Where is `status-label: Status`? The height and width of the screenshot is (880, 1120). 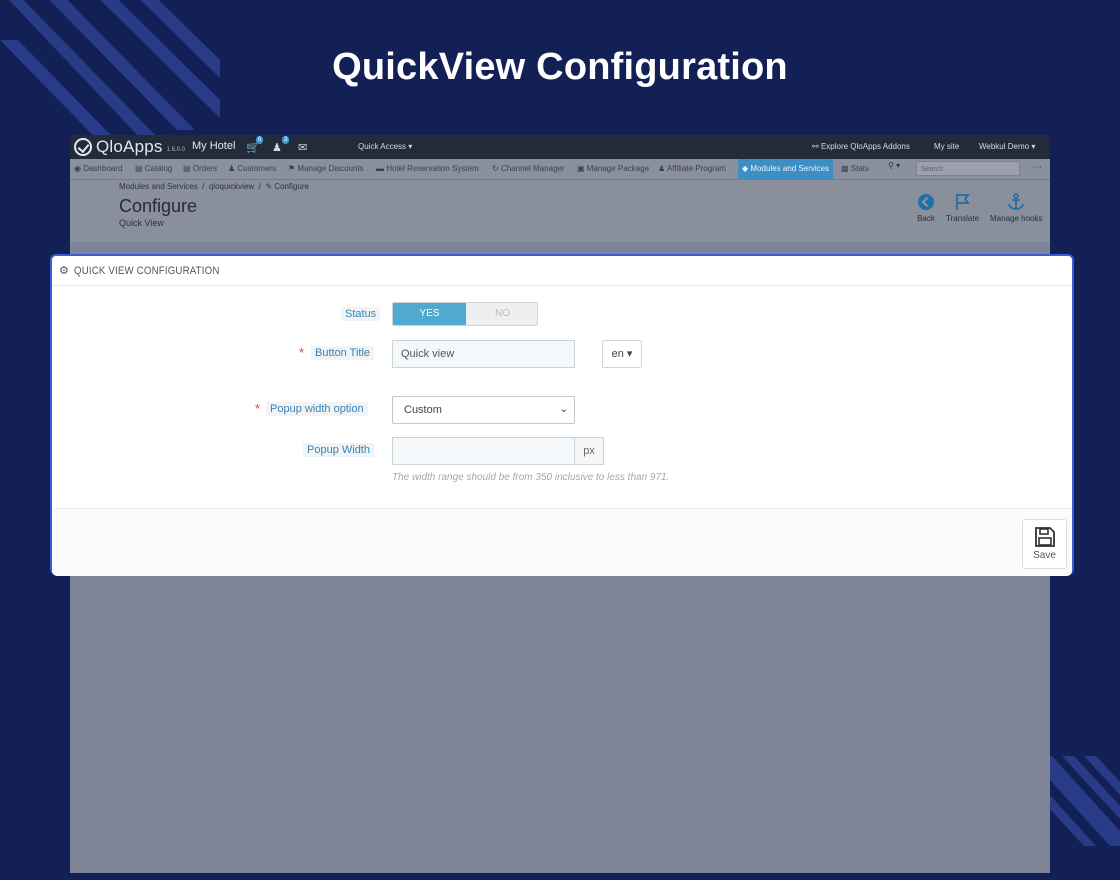 status-label: Status is located at coordinates (361, 314).